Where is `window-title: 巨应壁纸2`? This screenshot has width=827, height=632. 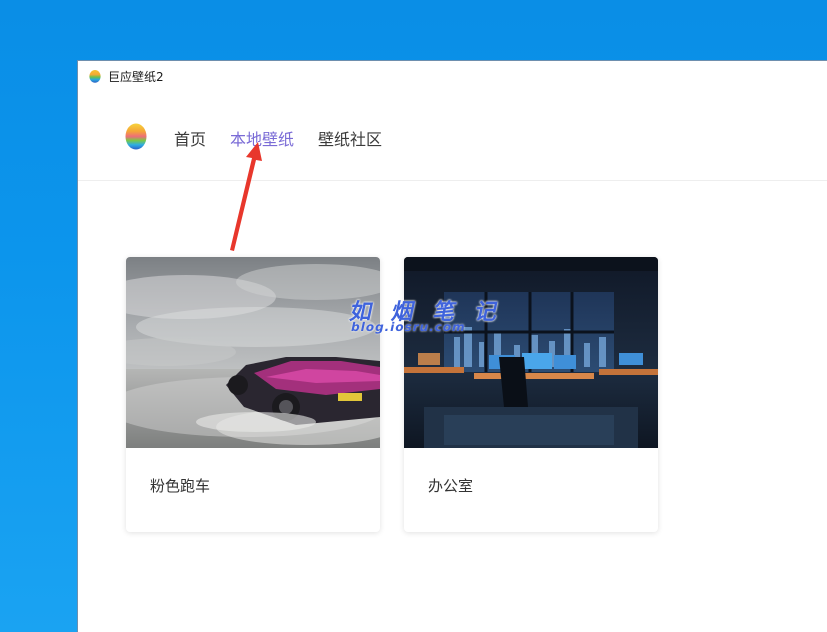
window-title: 巨应壁纸2 is located at coordinates (136, 76).